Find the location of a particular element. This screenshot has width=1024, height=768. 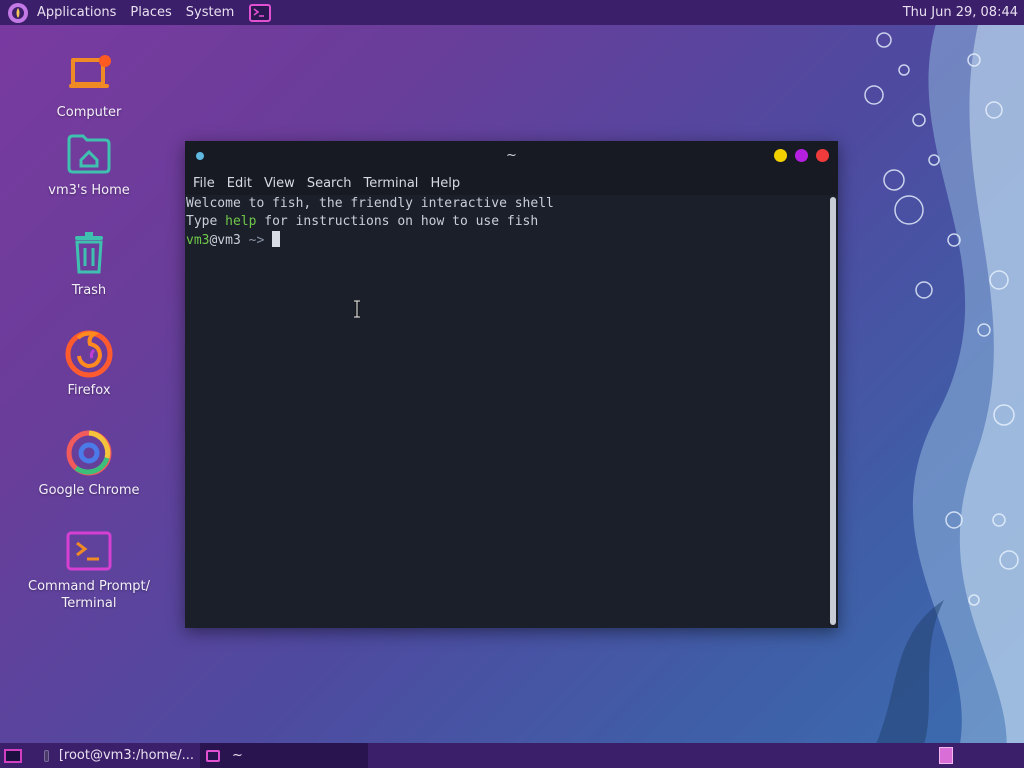

help-prefix: Type is located at coordinates (206, 221).